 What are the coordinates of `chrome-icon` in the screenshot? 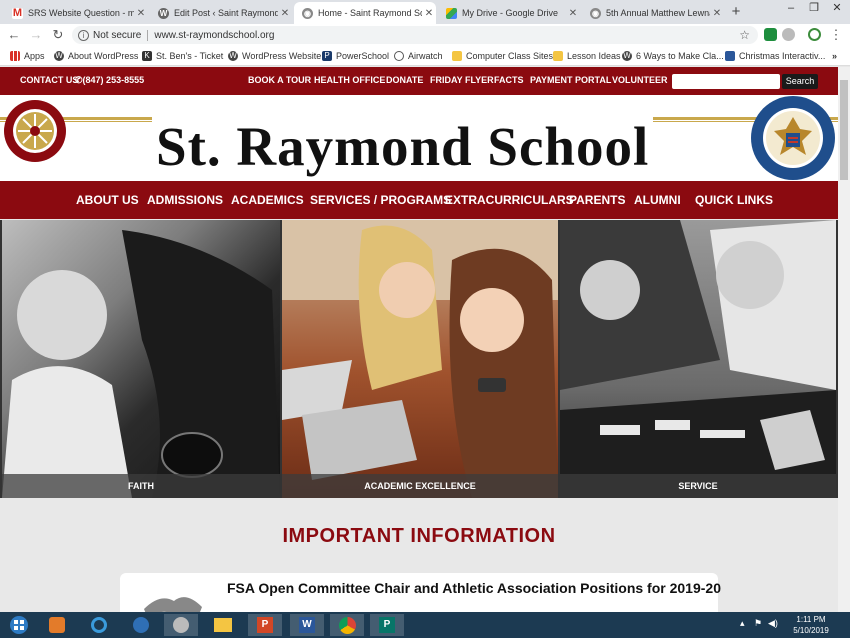 It's located at (347, 625).